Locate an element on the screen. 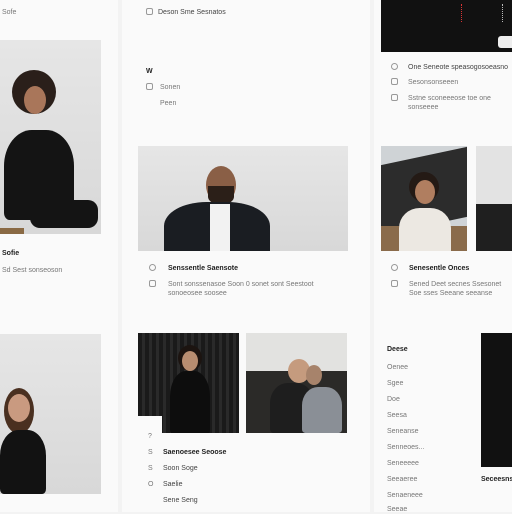 Image resolution: width=512 pixels, height=514 pixels. list-icon-3: S is located at coordinates (150, 468).